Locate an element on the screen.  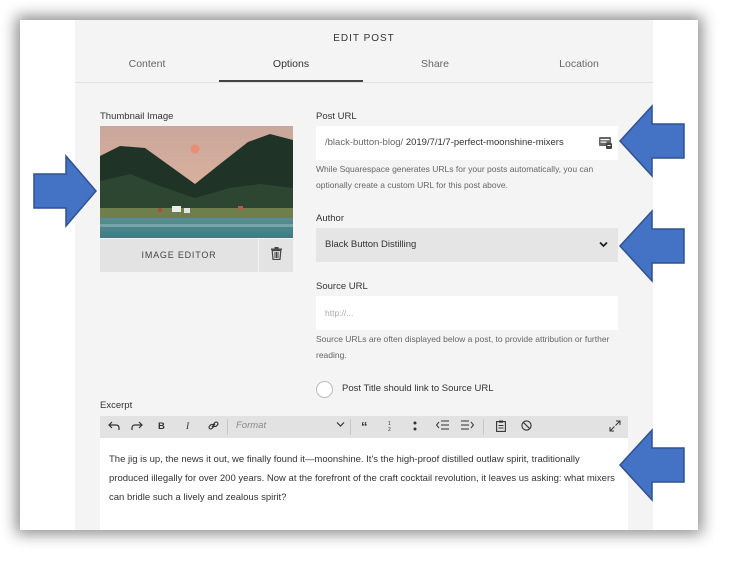
link-to-source-label: Post Title should link to Source URL is located at coordinates (418, 388).